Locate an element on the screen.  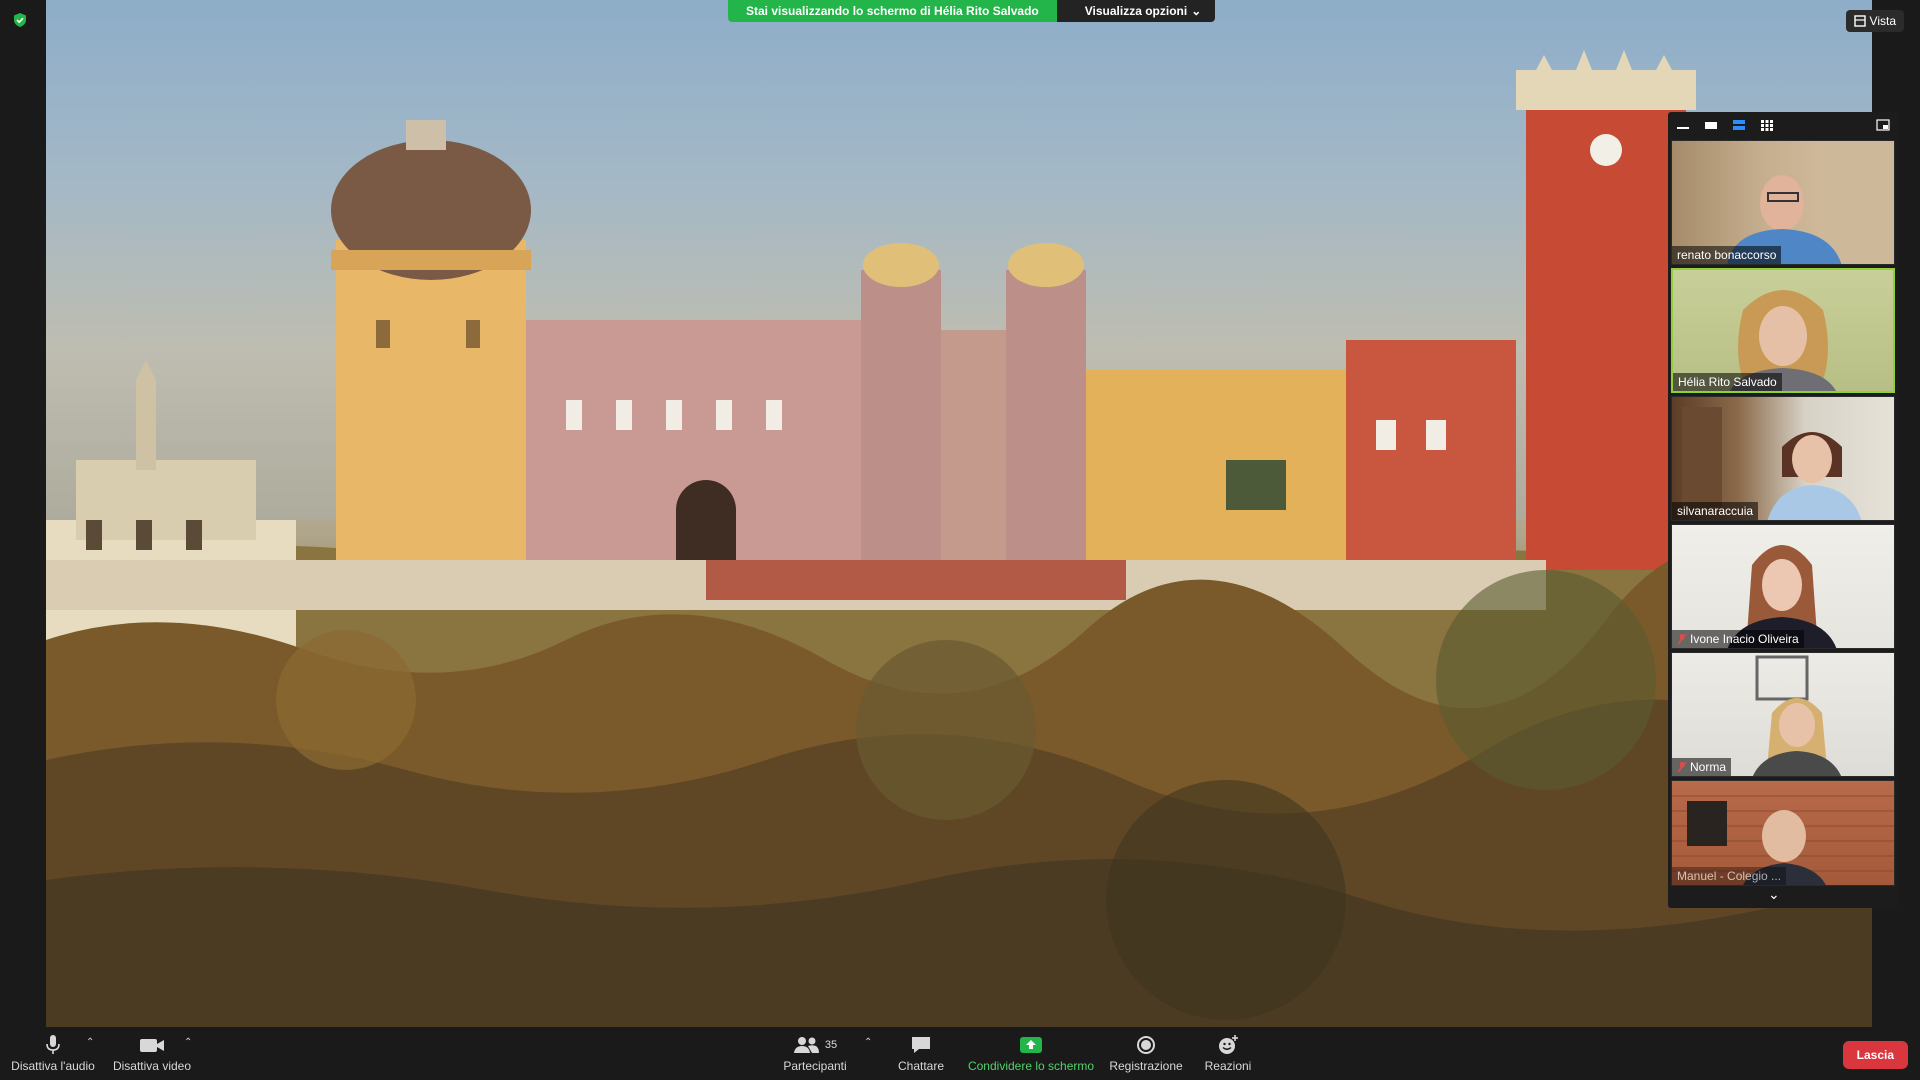
participant-name: renato bonaccorso is located at coordinates (1727, 255).